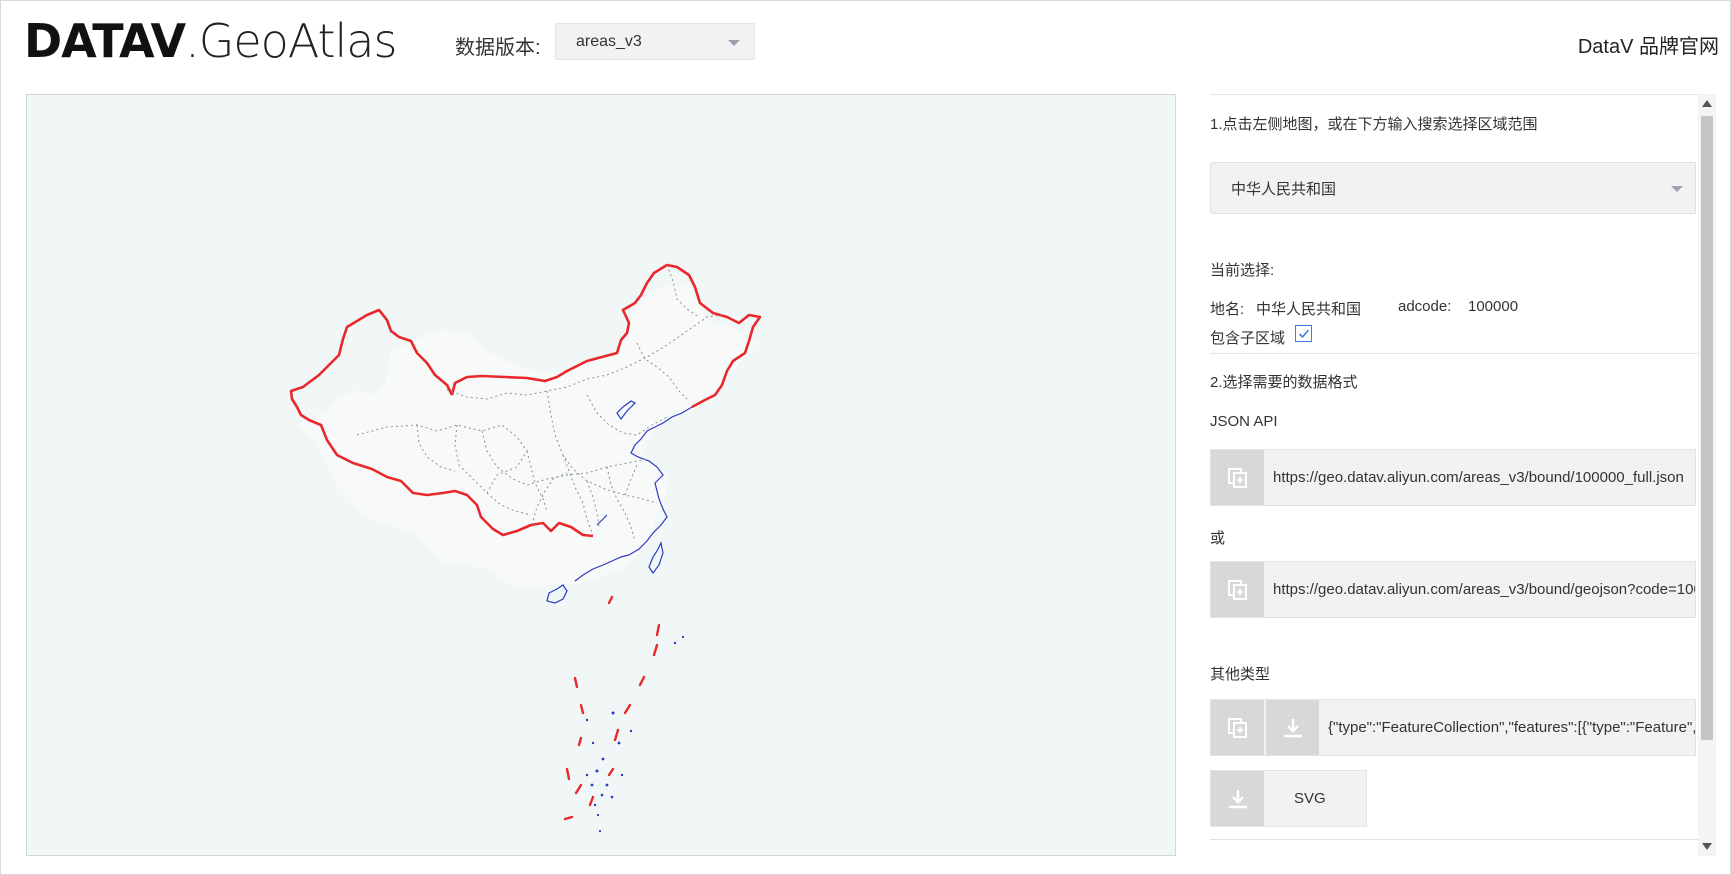 This screenshot has height=875, width=1731. I want to click on brand-site-link: DataV 品牌官网, so click(1648, 44).